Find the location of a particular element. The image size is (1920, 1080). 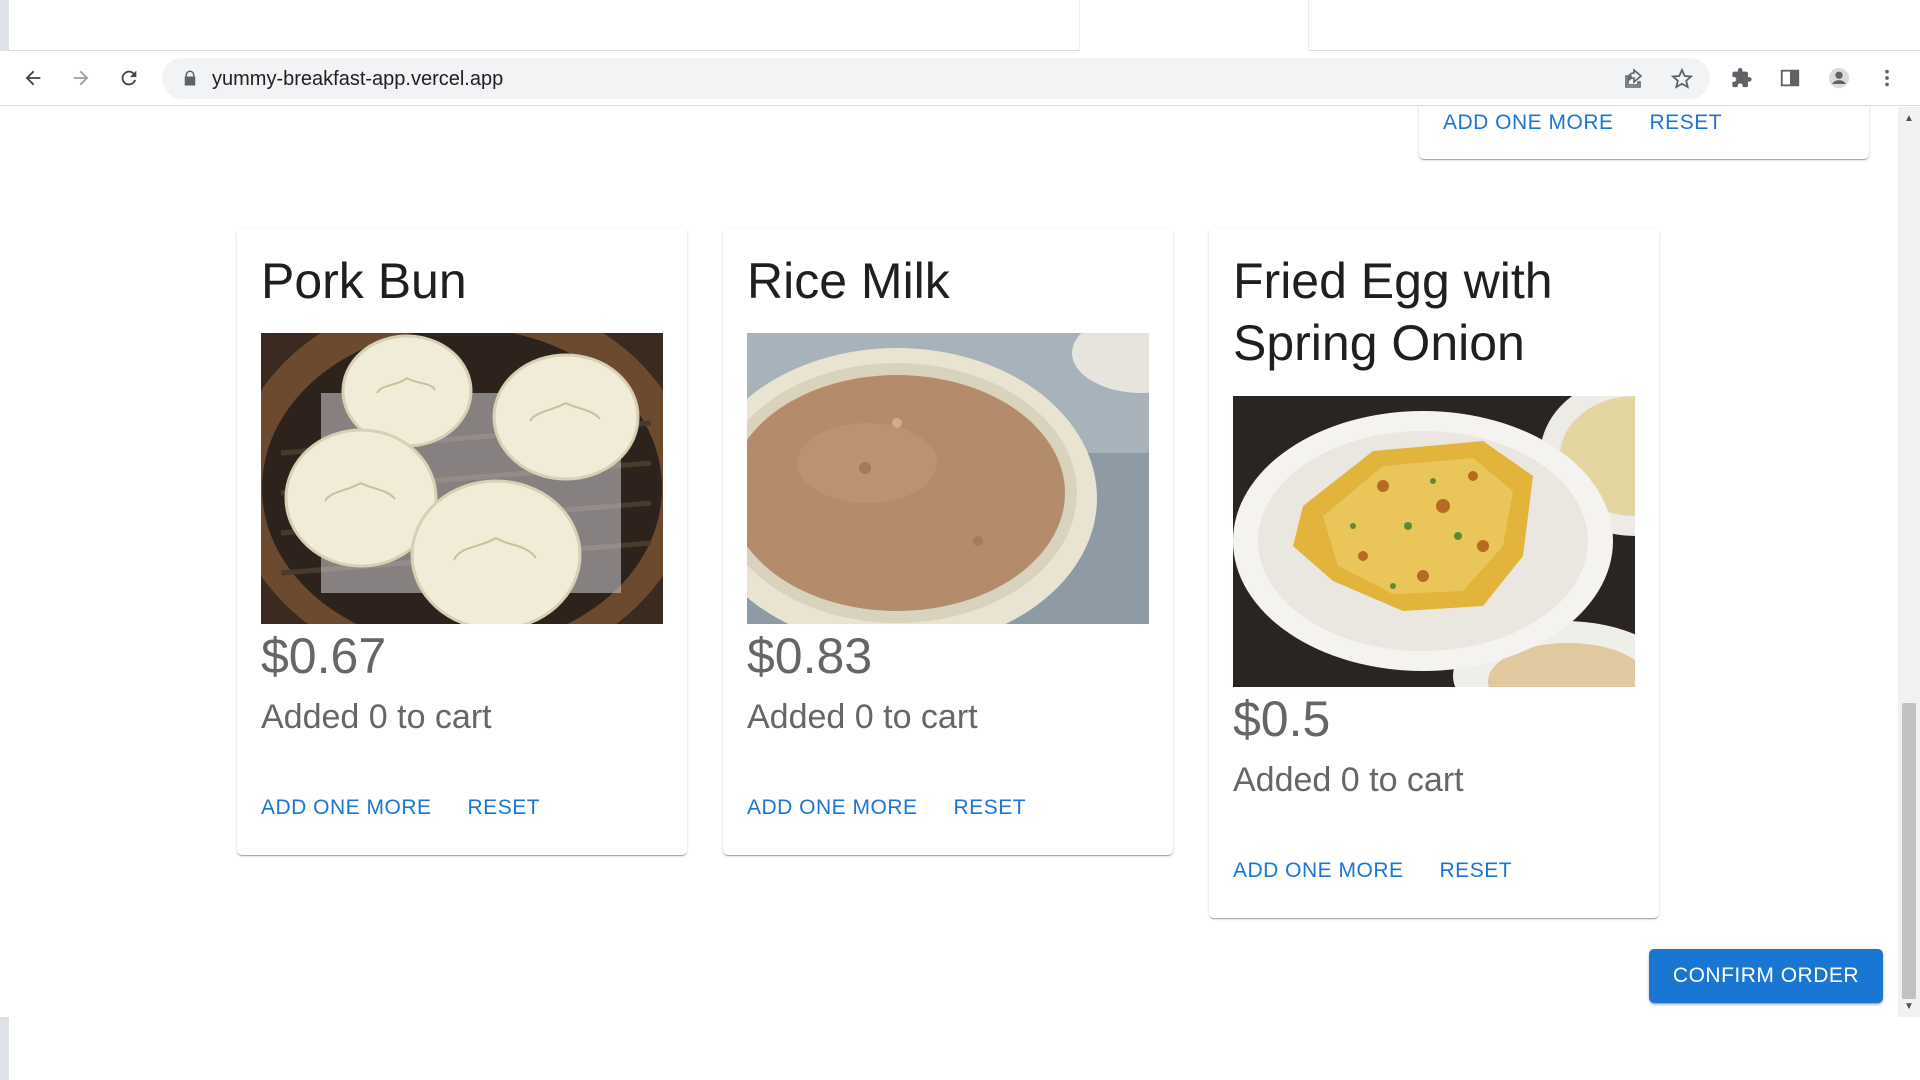

product-title: Pork Bun is located at coordinates (364, 281).